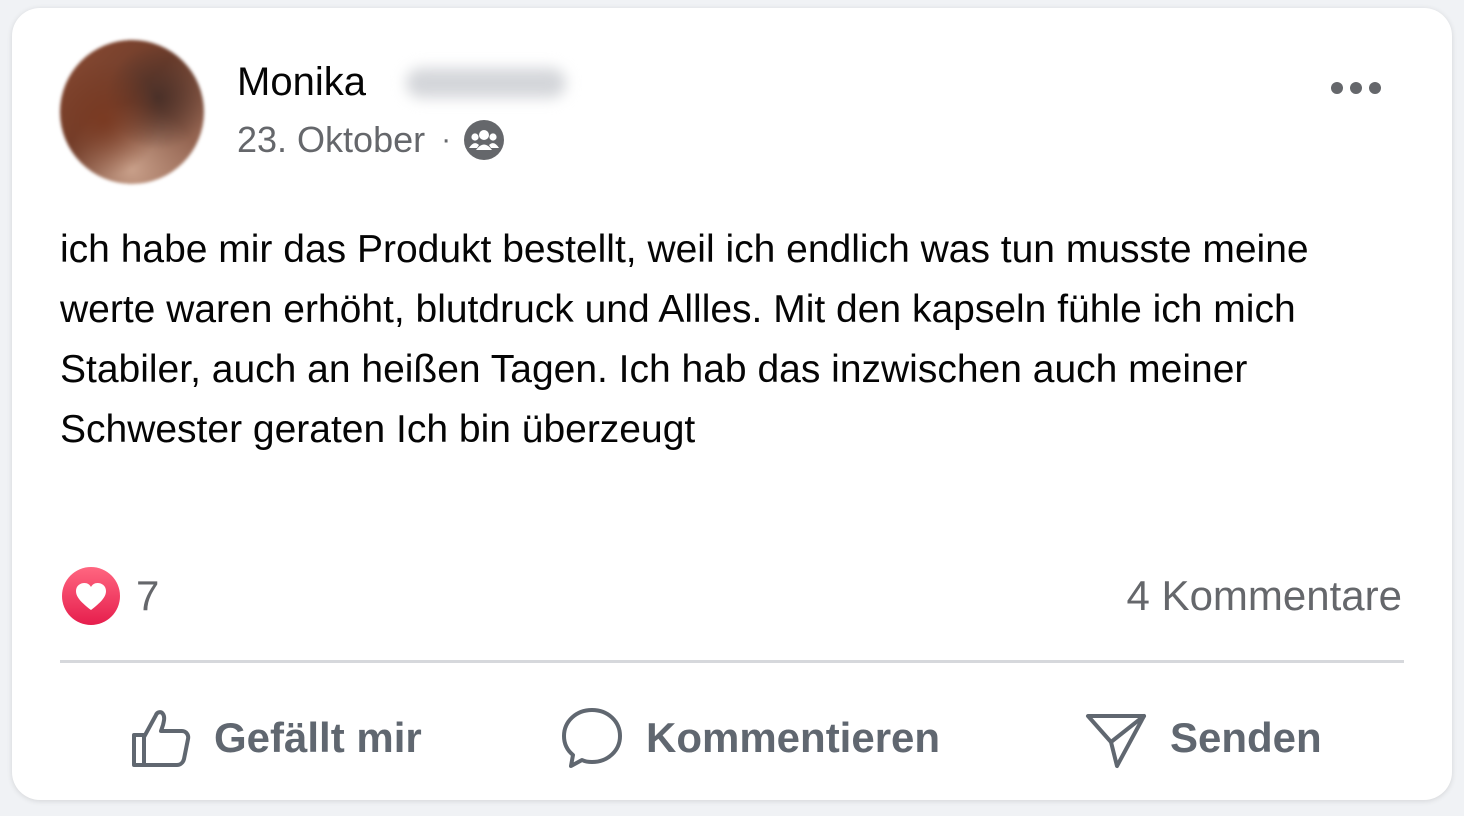  I want to click on post-date: 23. Oktober, so click(331, 140).